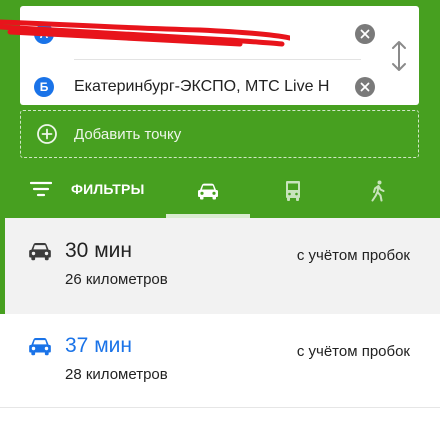  I want to click on filter-icon, so click(41, 189).